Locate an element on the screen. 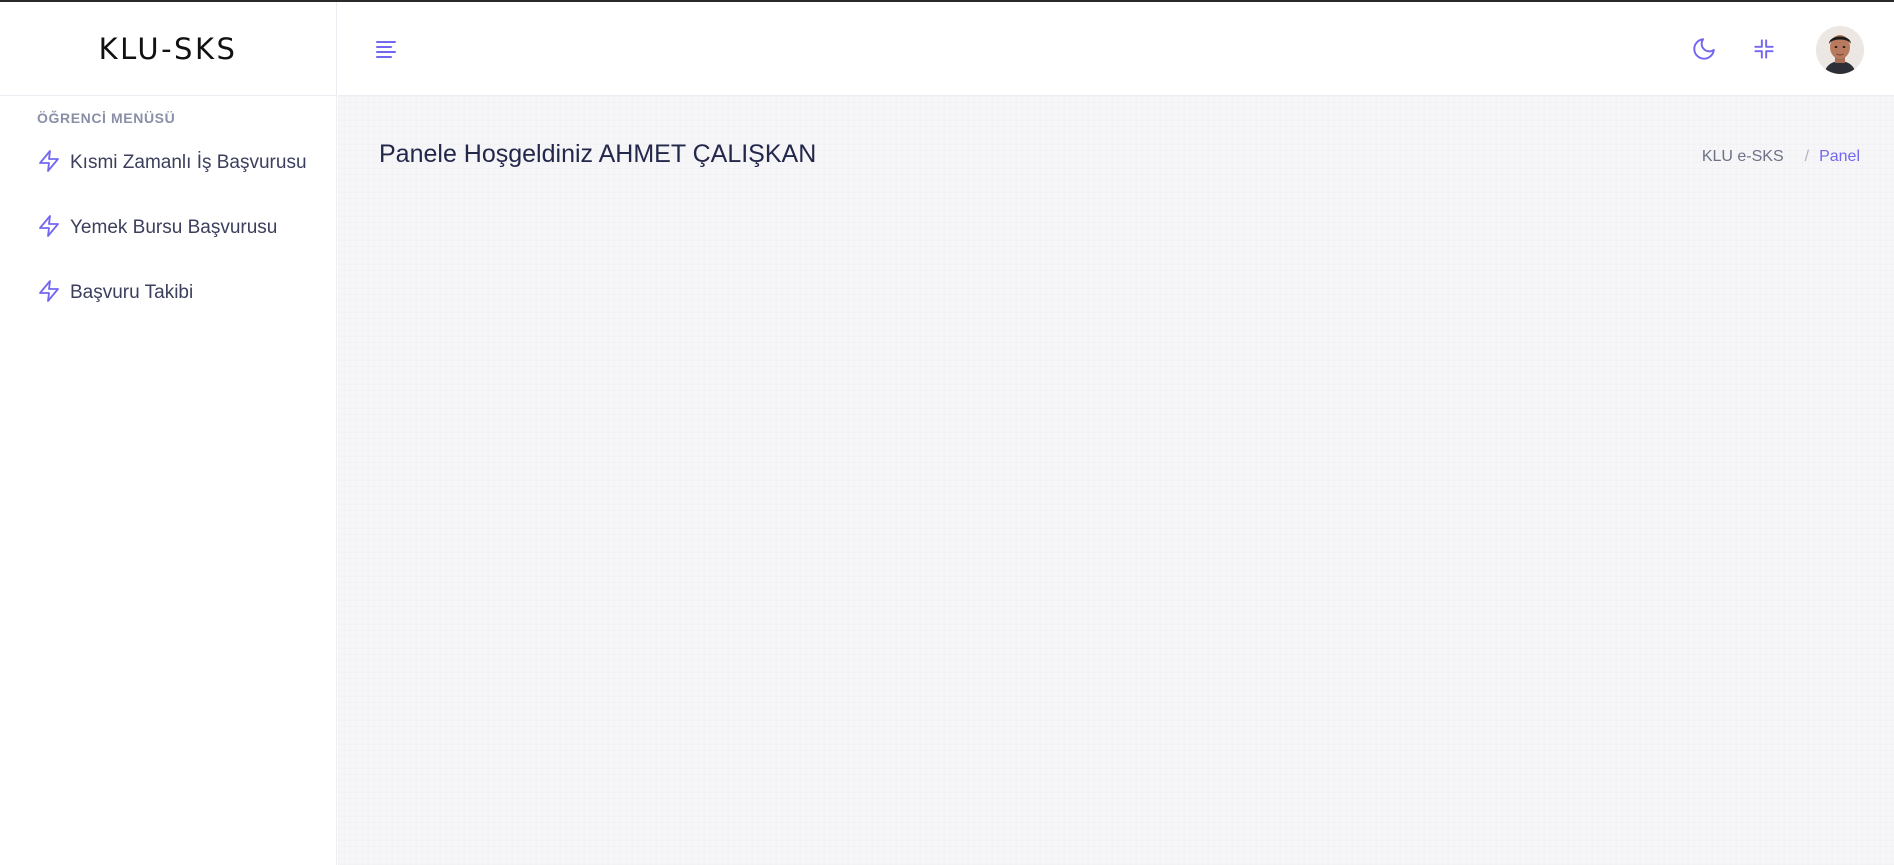  breadcrumb: KLU e-SKS / Panel is located at coordinates (1781, 157).